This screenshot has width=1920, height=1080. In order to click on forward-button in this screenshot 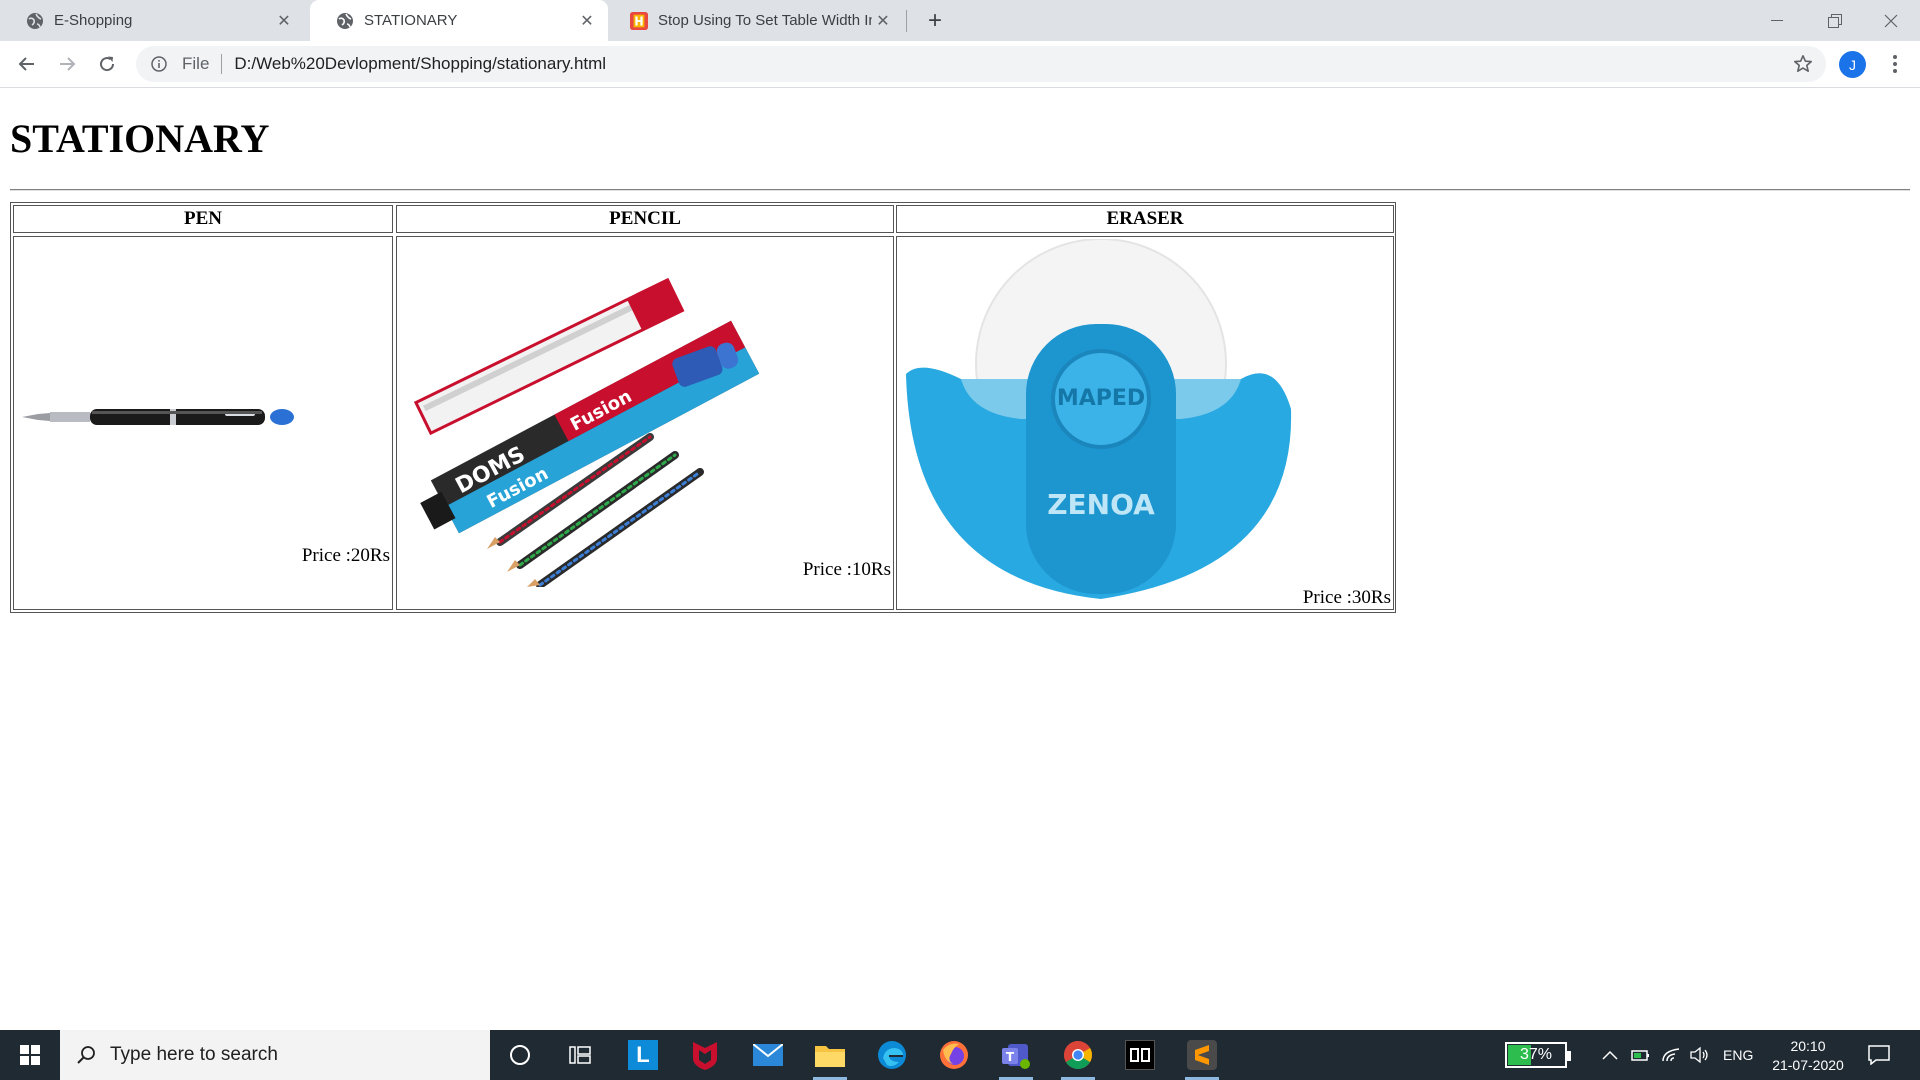, I will do `click(67, 64)`.